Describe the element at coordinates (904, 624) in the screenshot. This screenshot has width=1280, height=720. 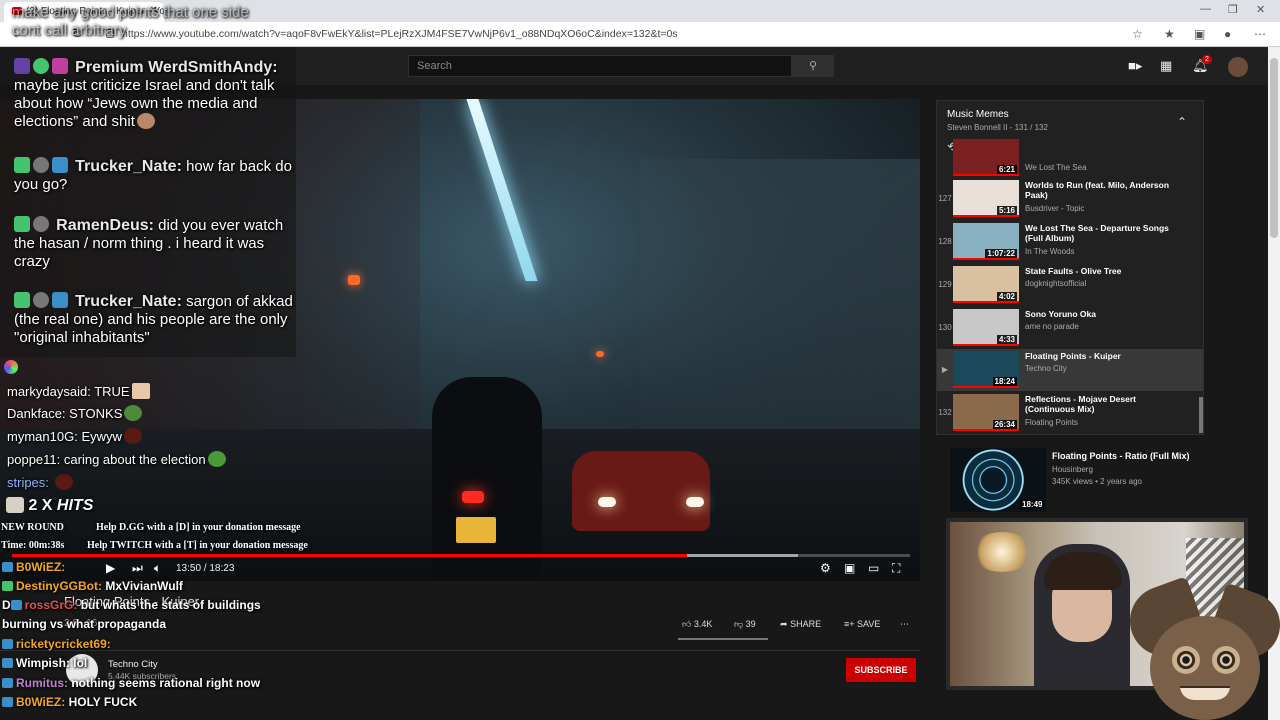
I see `more-actions-icon: ⋯` at that location.